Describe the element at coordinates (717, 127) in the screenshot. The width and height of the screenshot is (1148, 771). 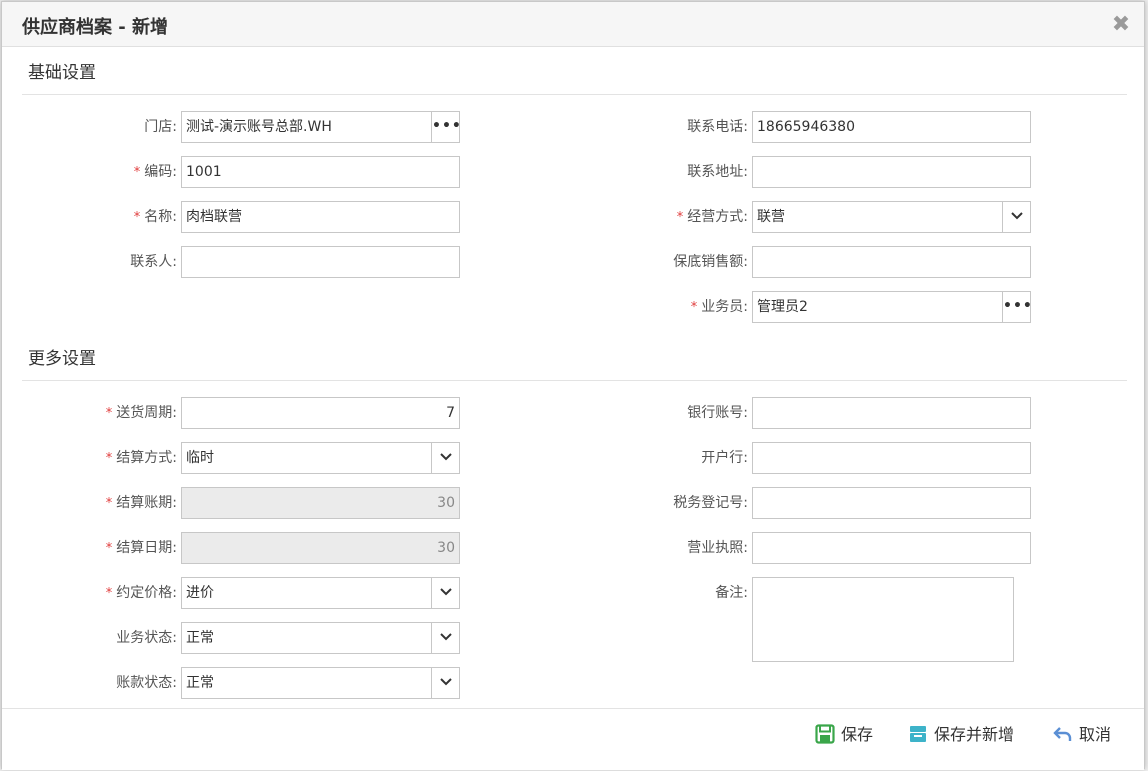
I see `phone-label: 联系电话:` at that location.